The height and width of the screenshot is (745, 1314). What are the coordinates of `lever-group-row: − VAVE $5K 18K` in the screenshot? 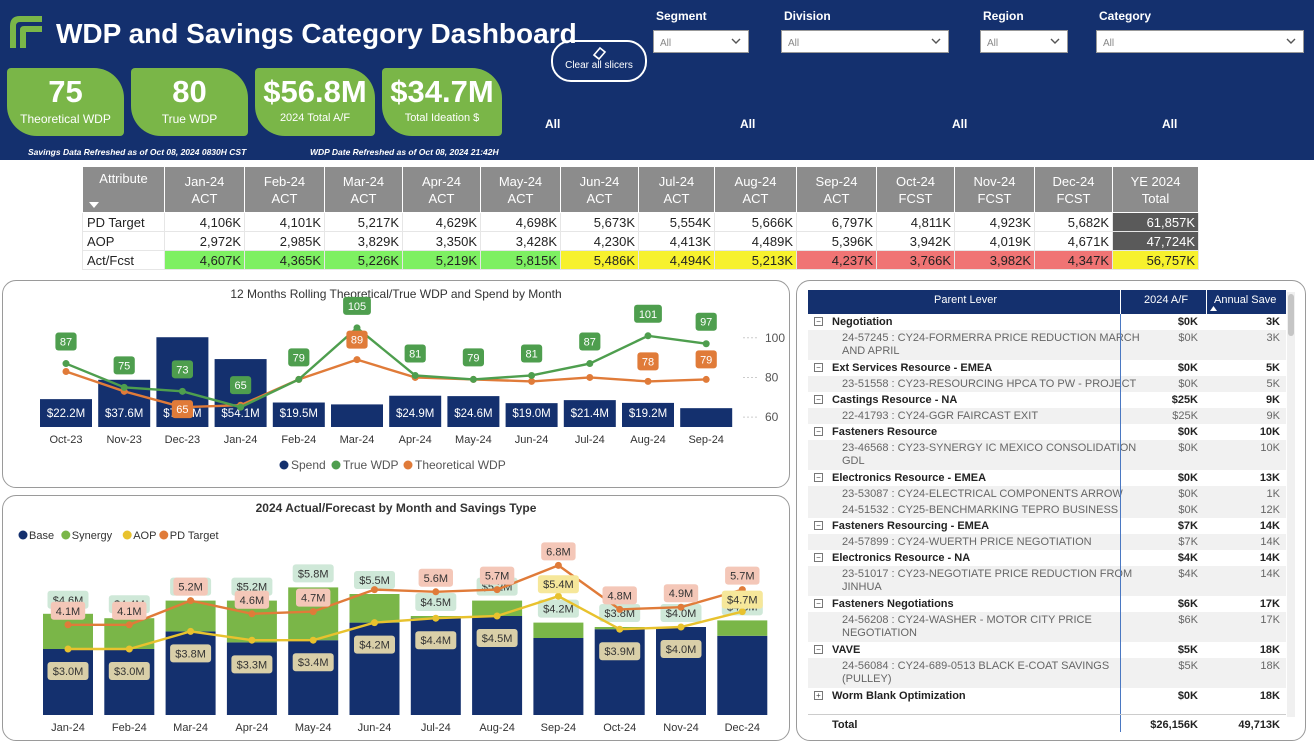 It's located at (1047, 650).